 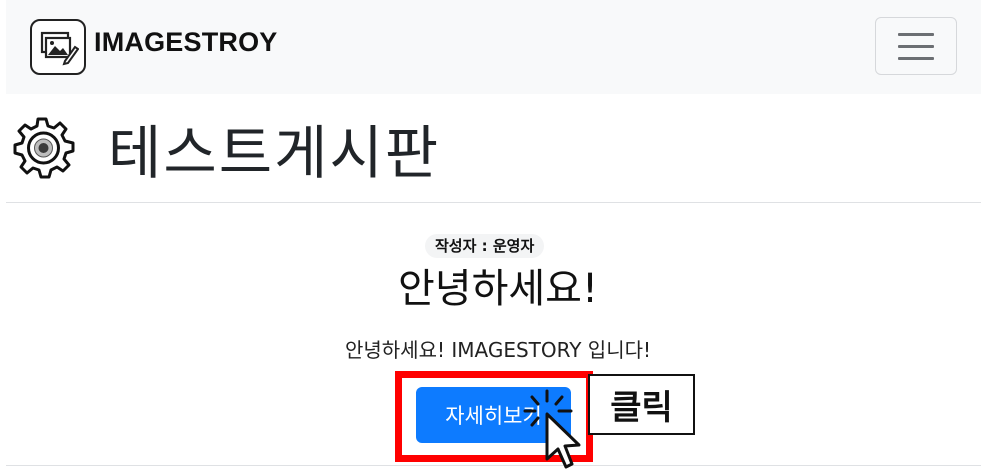 What do you see at coordinates (641, 404) in the screenshot?
I see `click-annotation-label: 클릭` at bounding box center [641, 404].